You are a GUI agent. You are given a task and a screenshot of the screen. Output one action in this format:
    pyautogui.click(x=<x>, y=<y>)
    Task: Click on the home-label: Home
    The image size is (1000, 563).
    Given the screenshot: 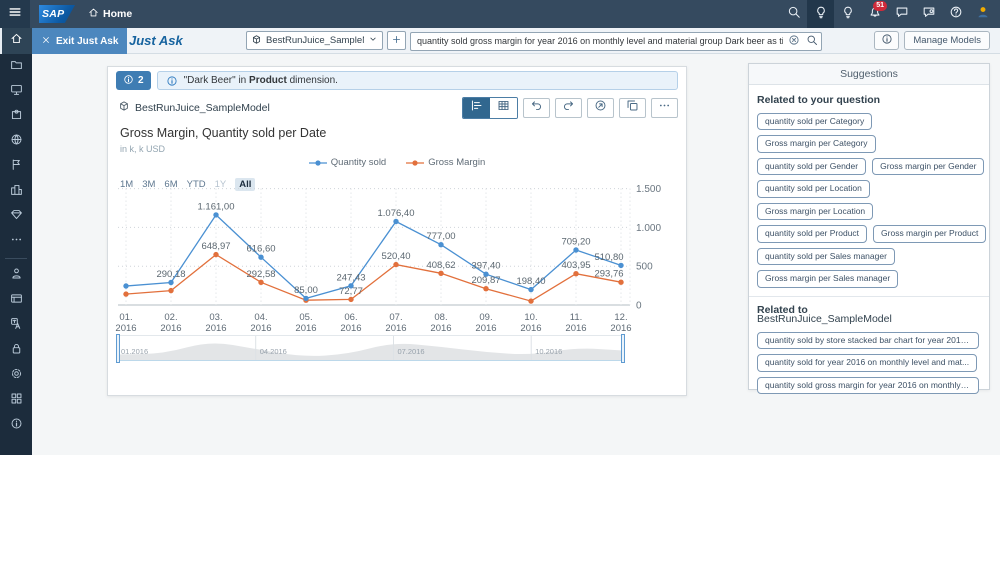 What is the action you would take?
    pyautogui.click(x=118, y=14)
    